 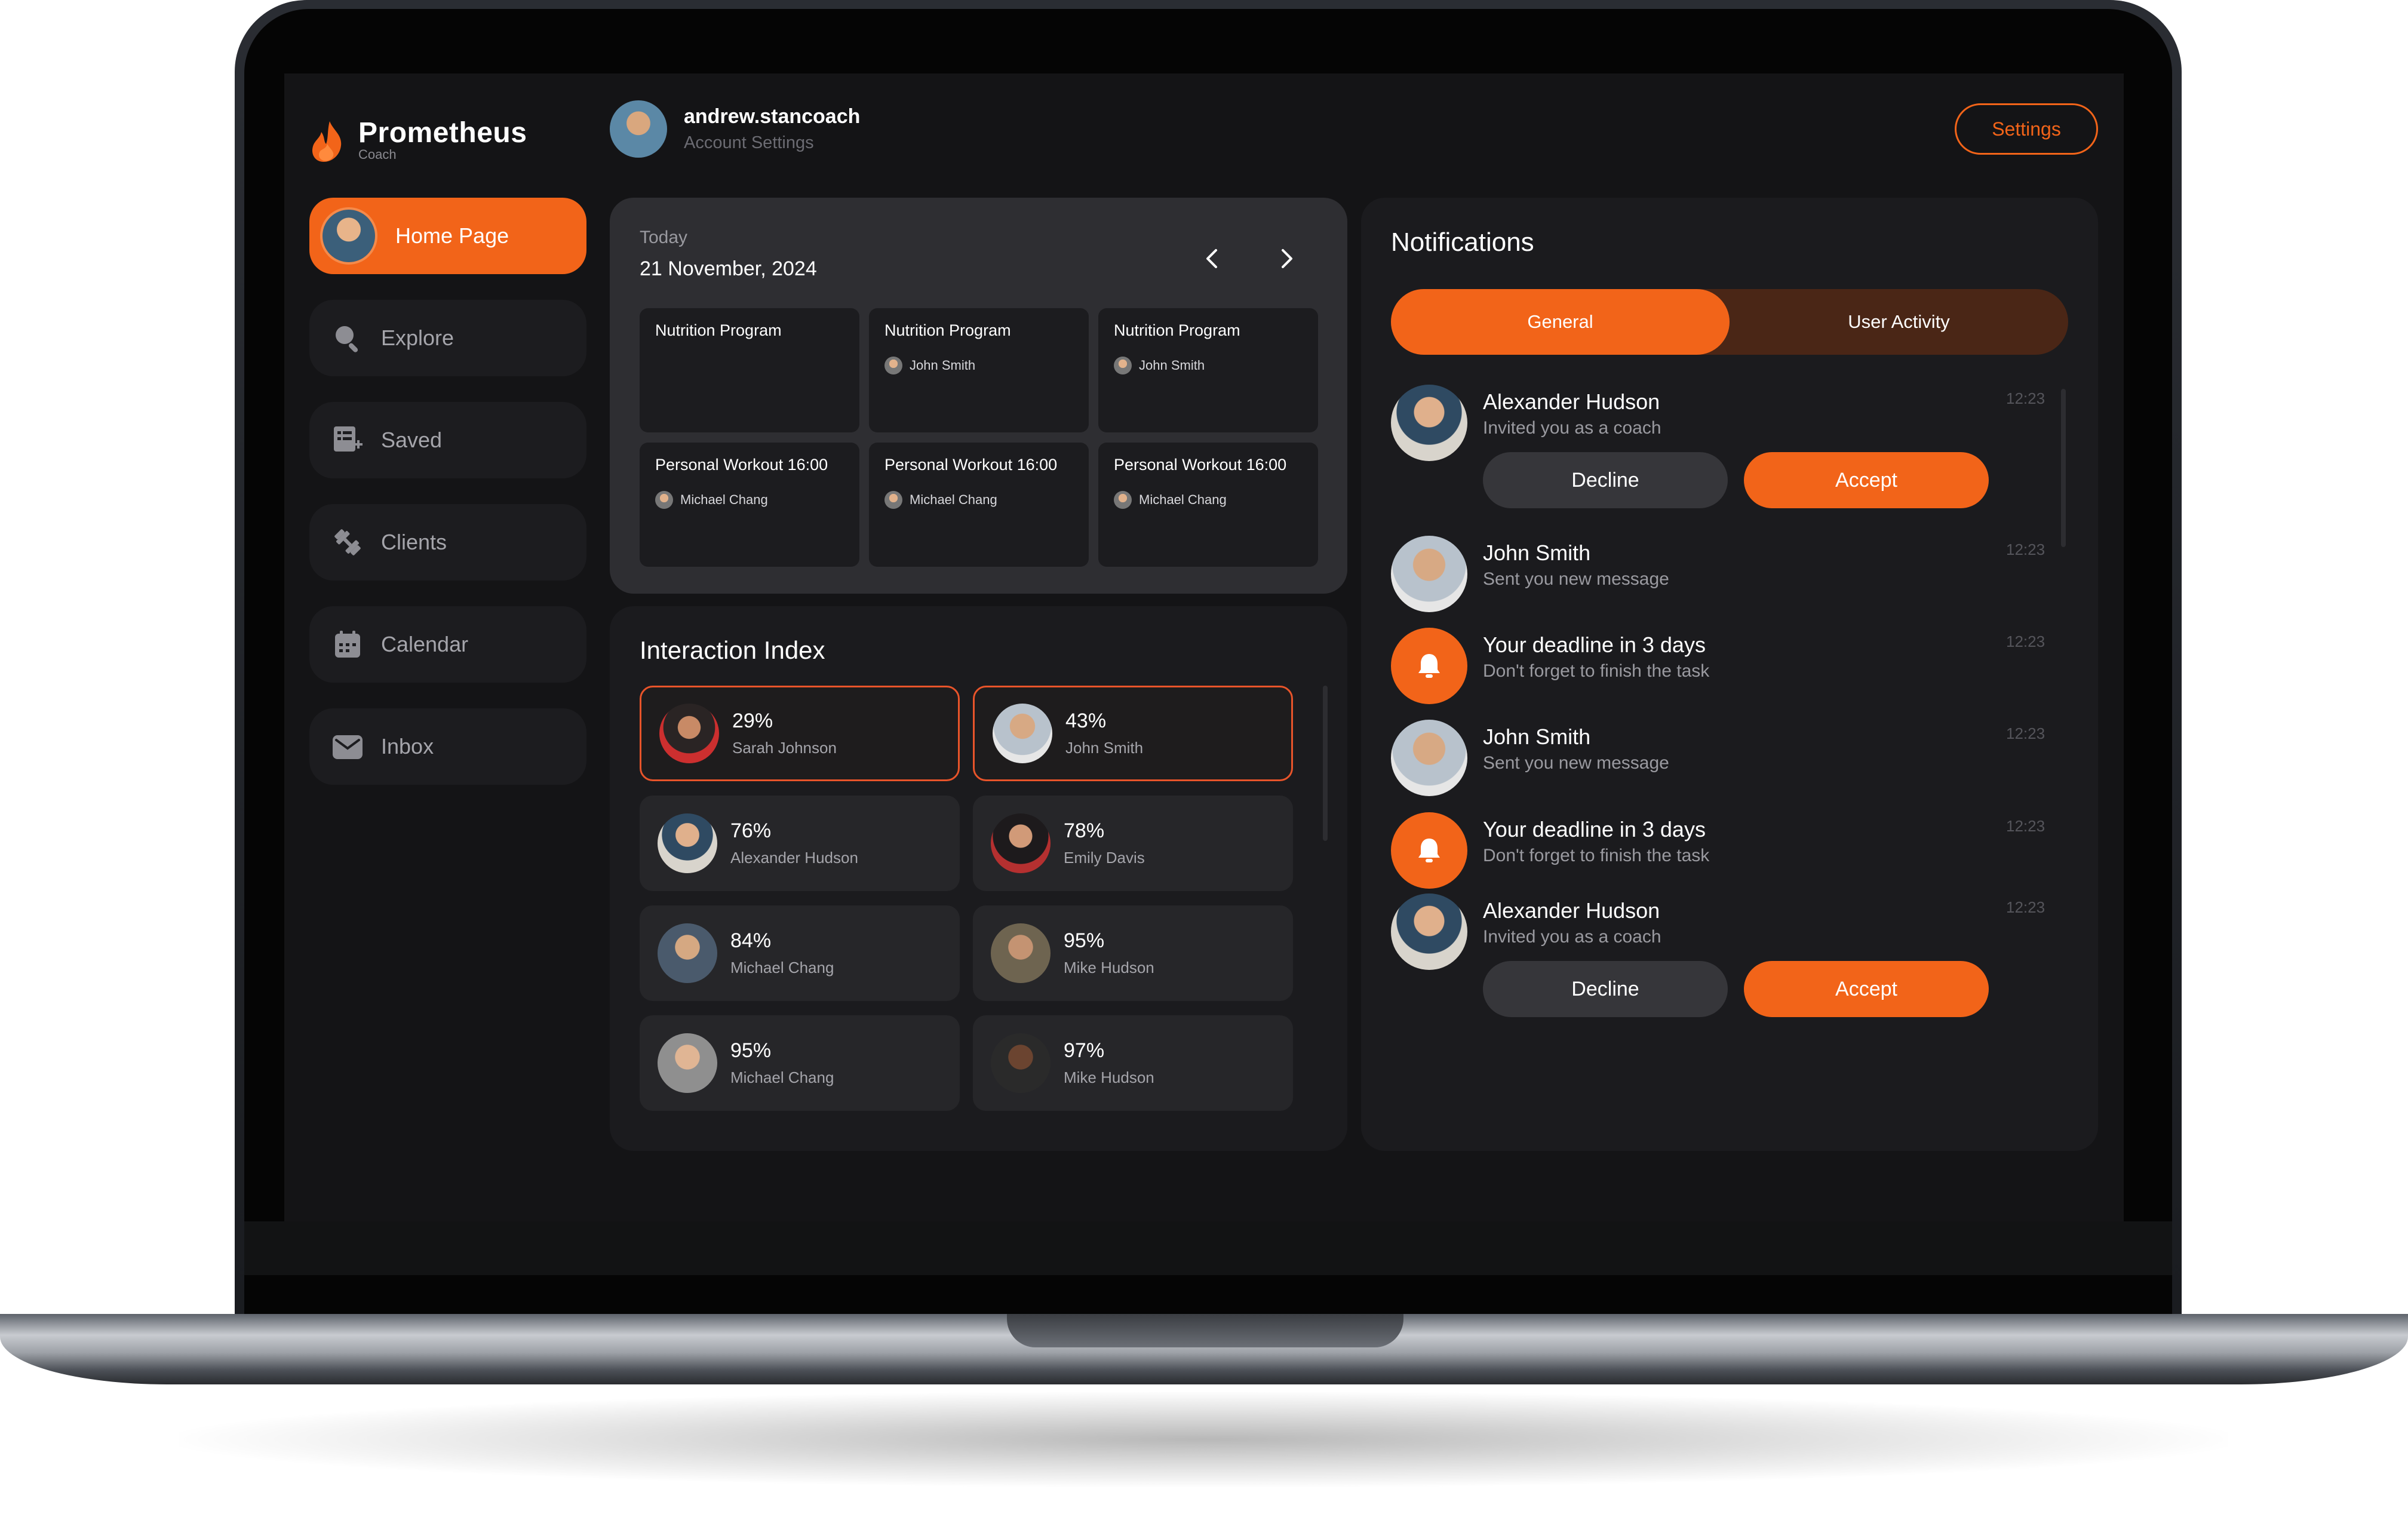 What do you see at coordinates (447, 542) in the screenshot?
I see `sidebar-item-clients: Clients` at bounding box center [447, 542].